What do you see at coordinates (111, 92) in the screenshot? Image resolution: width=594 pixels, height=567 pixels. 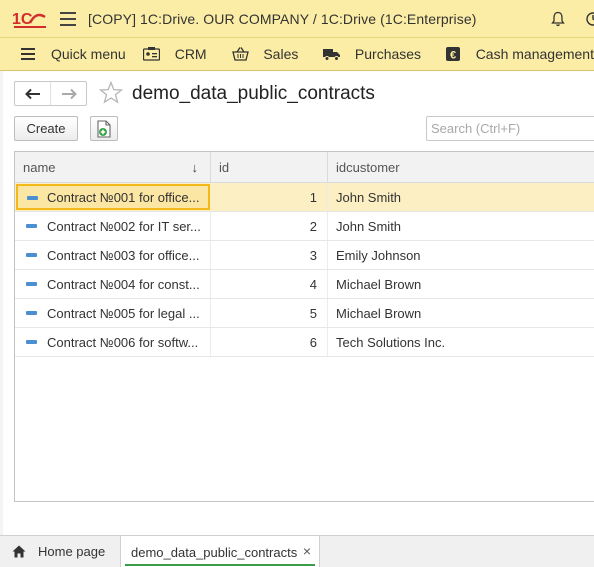 I see `favorite-star-icon` at bounding box center [111, 92].